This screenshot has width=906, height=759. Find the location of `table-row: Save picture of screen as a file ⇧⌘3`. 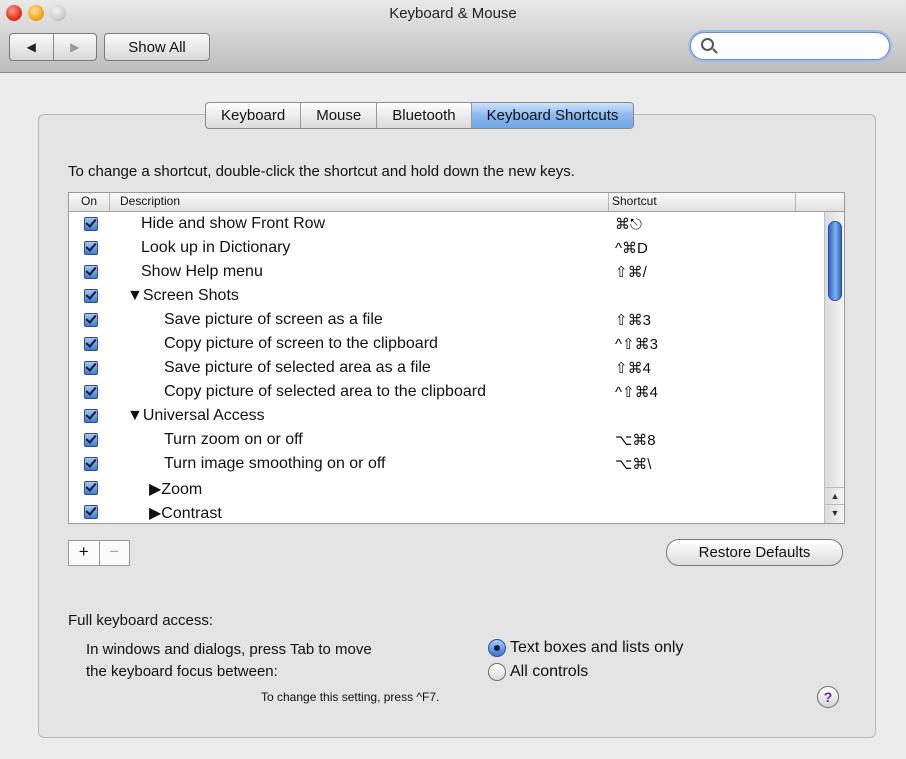

table-row: Save picture of screen as a file ⇧⌘3 is located at coordinates (446, 321).